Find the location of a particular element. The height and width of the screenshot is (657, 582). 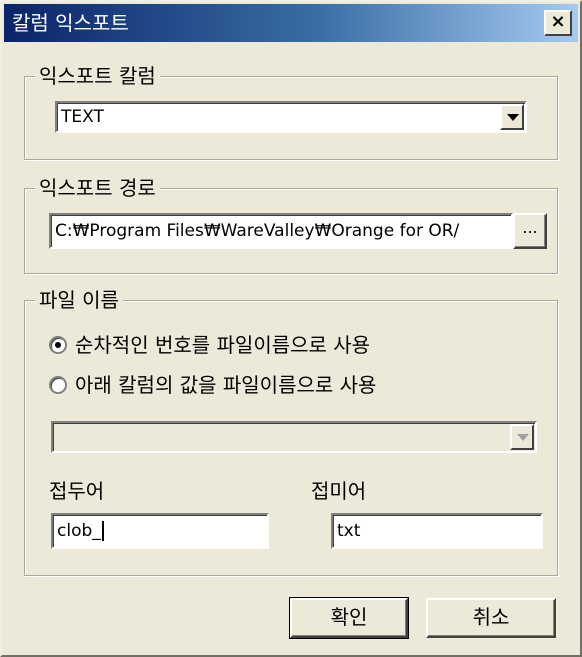

window-title: 칼럼 익스포트 is located at coordinates (70, 23).